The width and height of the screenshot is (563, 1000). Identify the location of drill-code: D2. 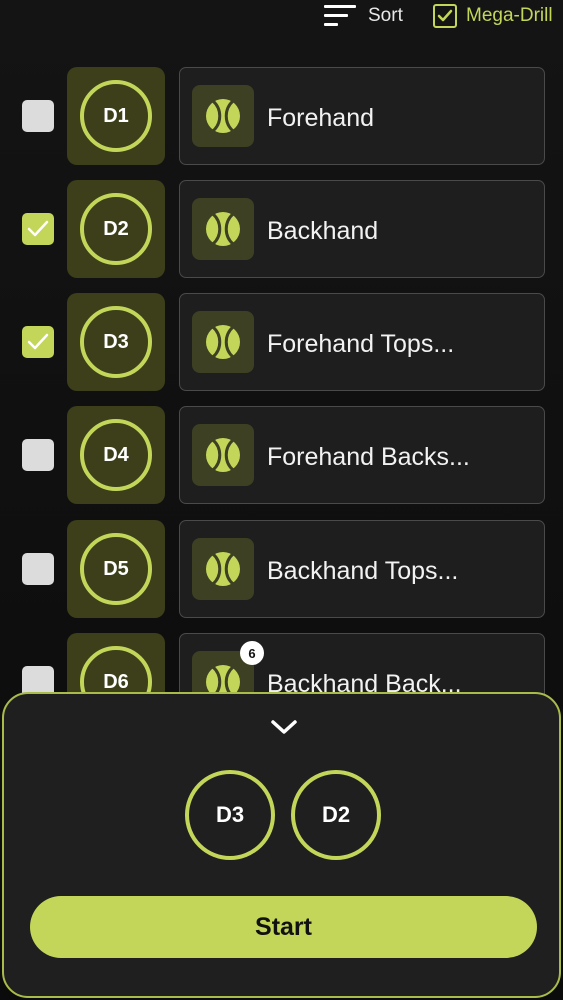
(116, 229).